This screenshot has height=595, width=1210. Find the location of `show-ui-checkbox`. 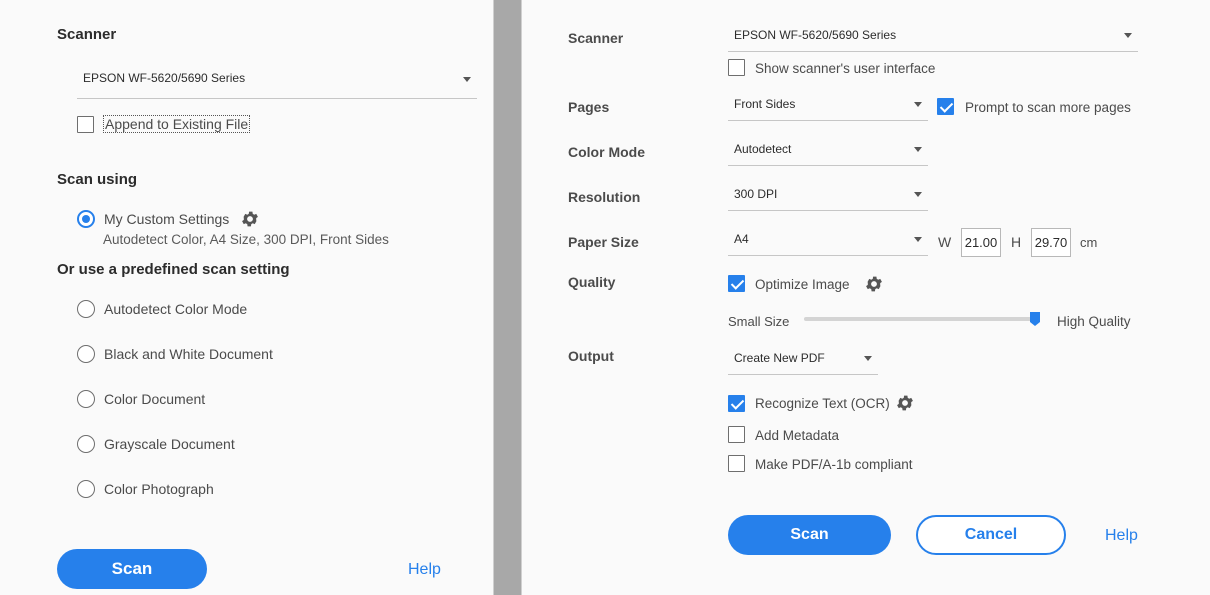

show-ui-checkbox is located at coordinates (736, 67).